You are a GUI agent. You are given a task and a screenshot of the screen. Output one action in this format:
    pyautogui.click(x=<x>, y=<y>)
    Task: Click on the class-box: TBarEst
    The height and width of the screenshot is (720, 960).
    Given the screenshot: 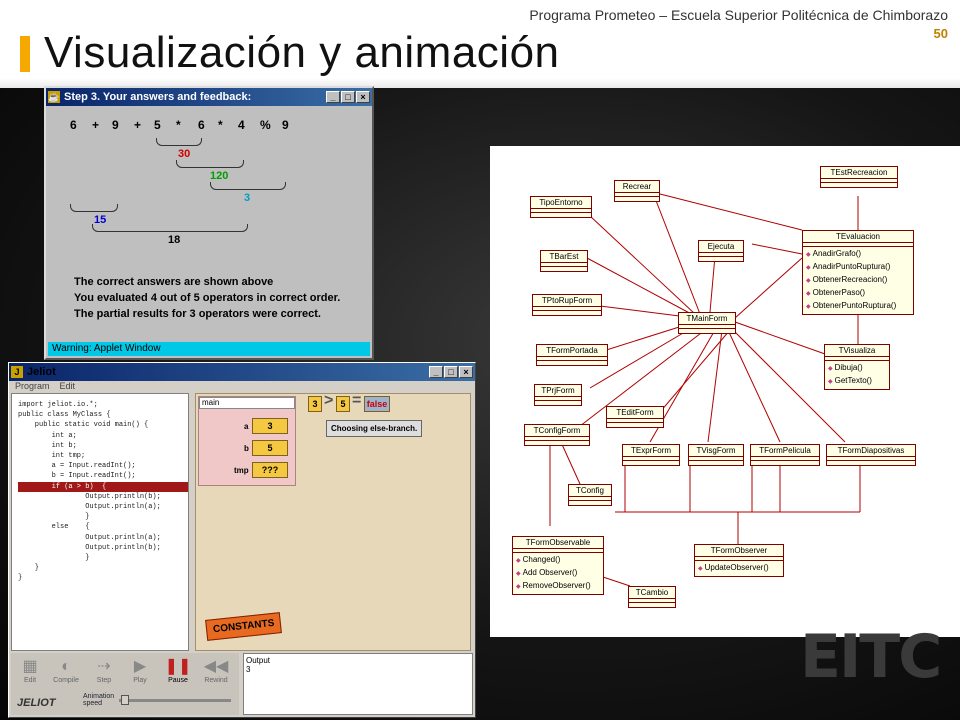 What is the action you would take?
    pyautogui.click(x=564, y=261)
    